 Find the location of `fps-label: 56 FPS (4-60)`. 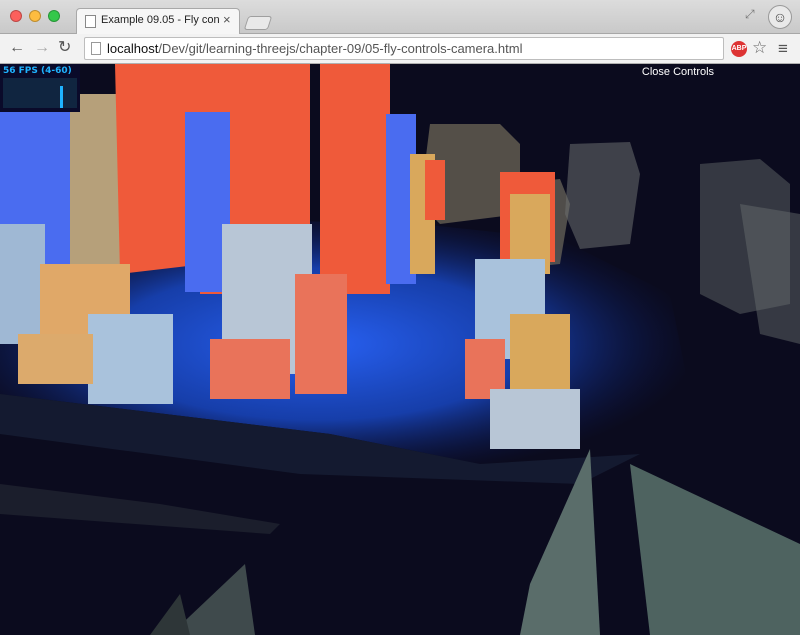

fps-label: 56 FPS (4-60) is located at coordinates (37, 71).